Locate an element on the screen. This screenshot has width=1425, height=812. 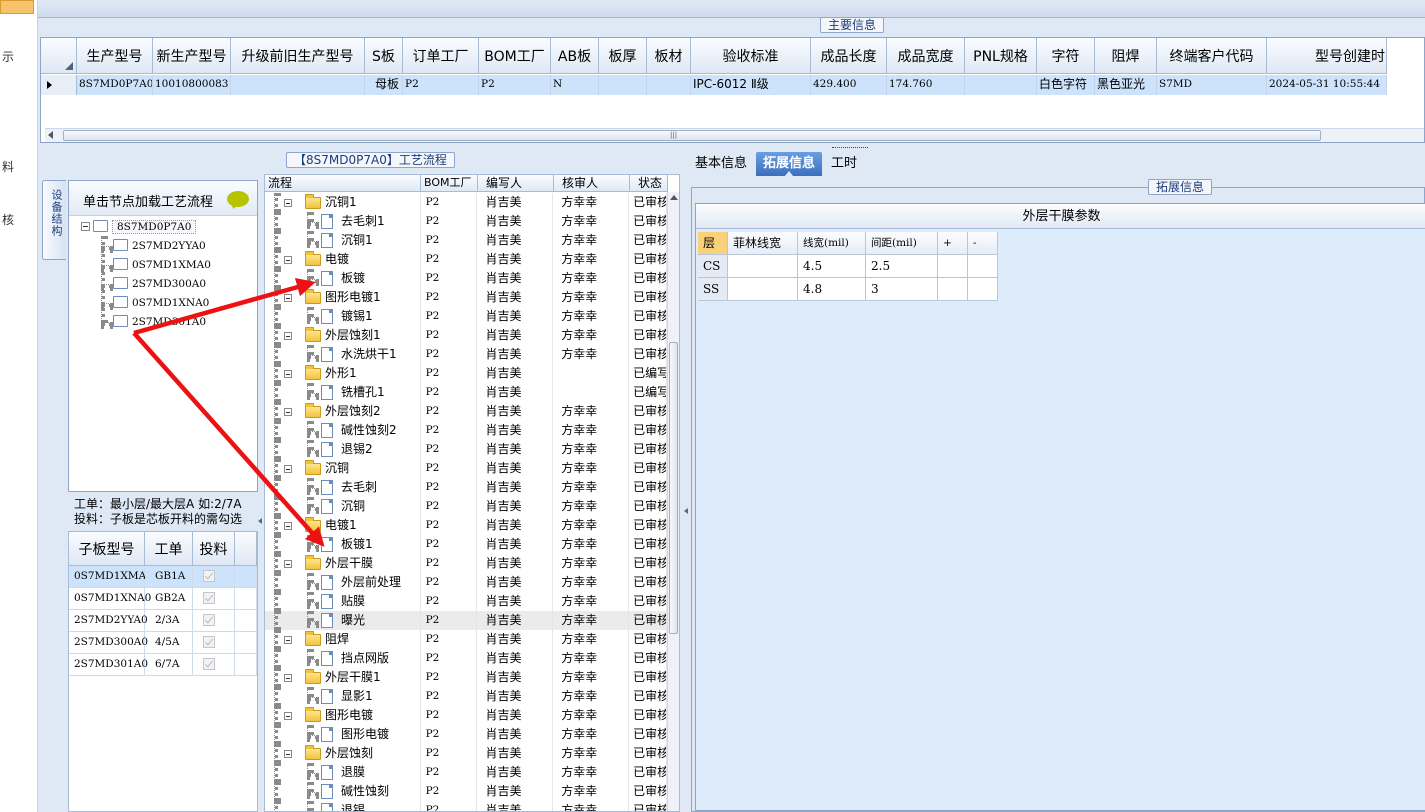
process-row: 贴膜 P2 肖吉美 方幸幸 已审核 is located at coordinates (466, 601).